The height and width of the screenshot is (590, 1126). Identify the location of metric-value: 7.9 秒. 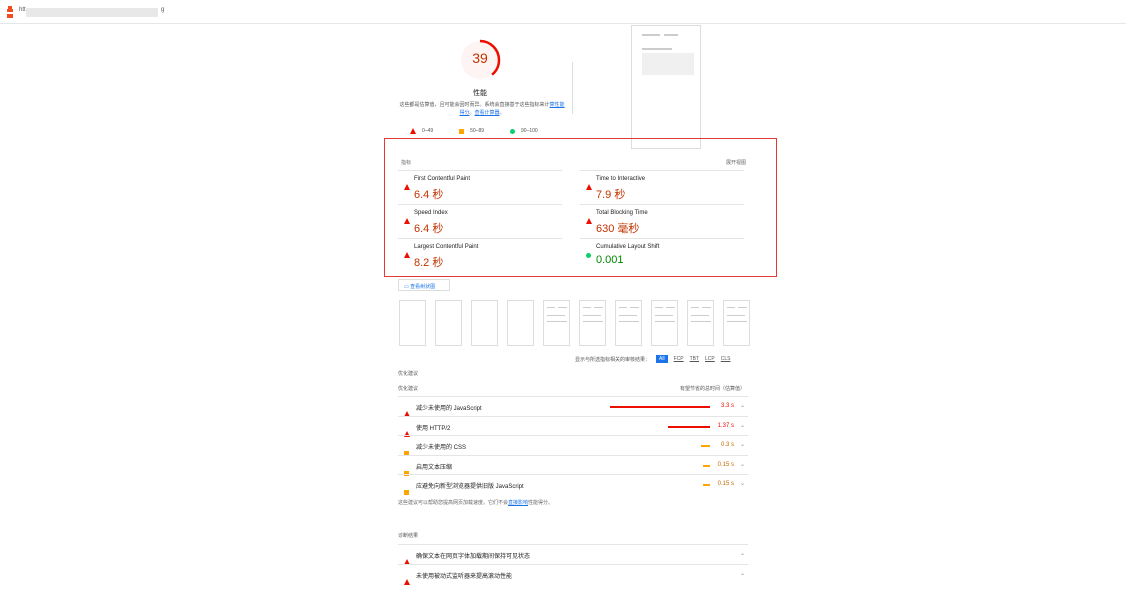
(611, 195).